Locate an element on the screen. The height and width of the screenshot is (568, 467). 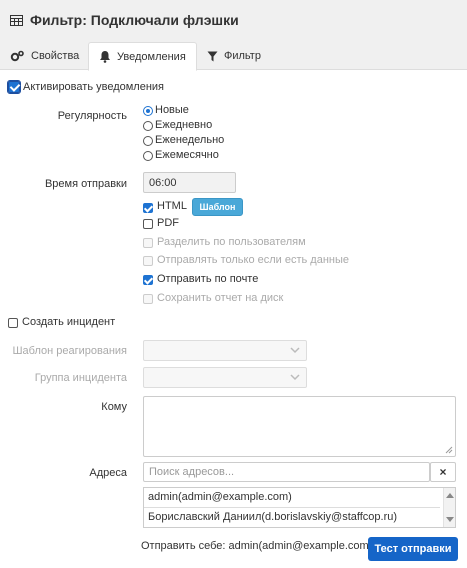
table-icon is located at coordinates (16, 20).